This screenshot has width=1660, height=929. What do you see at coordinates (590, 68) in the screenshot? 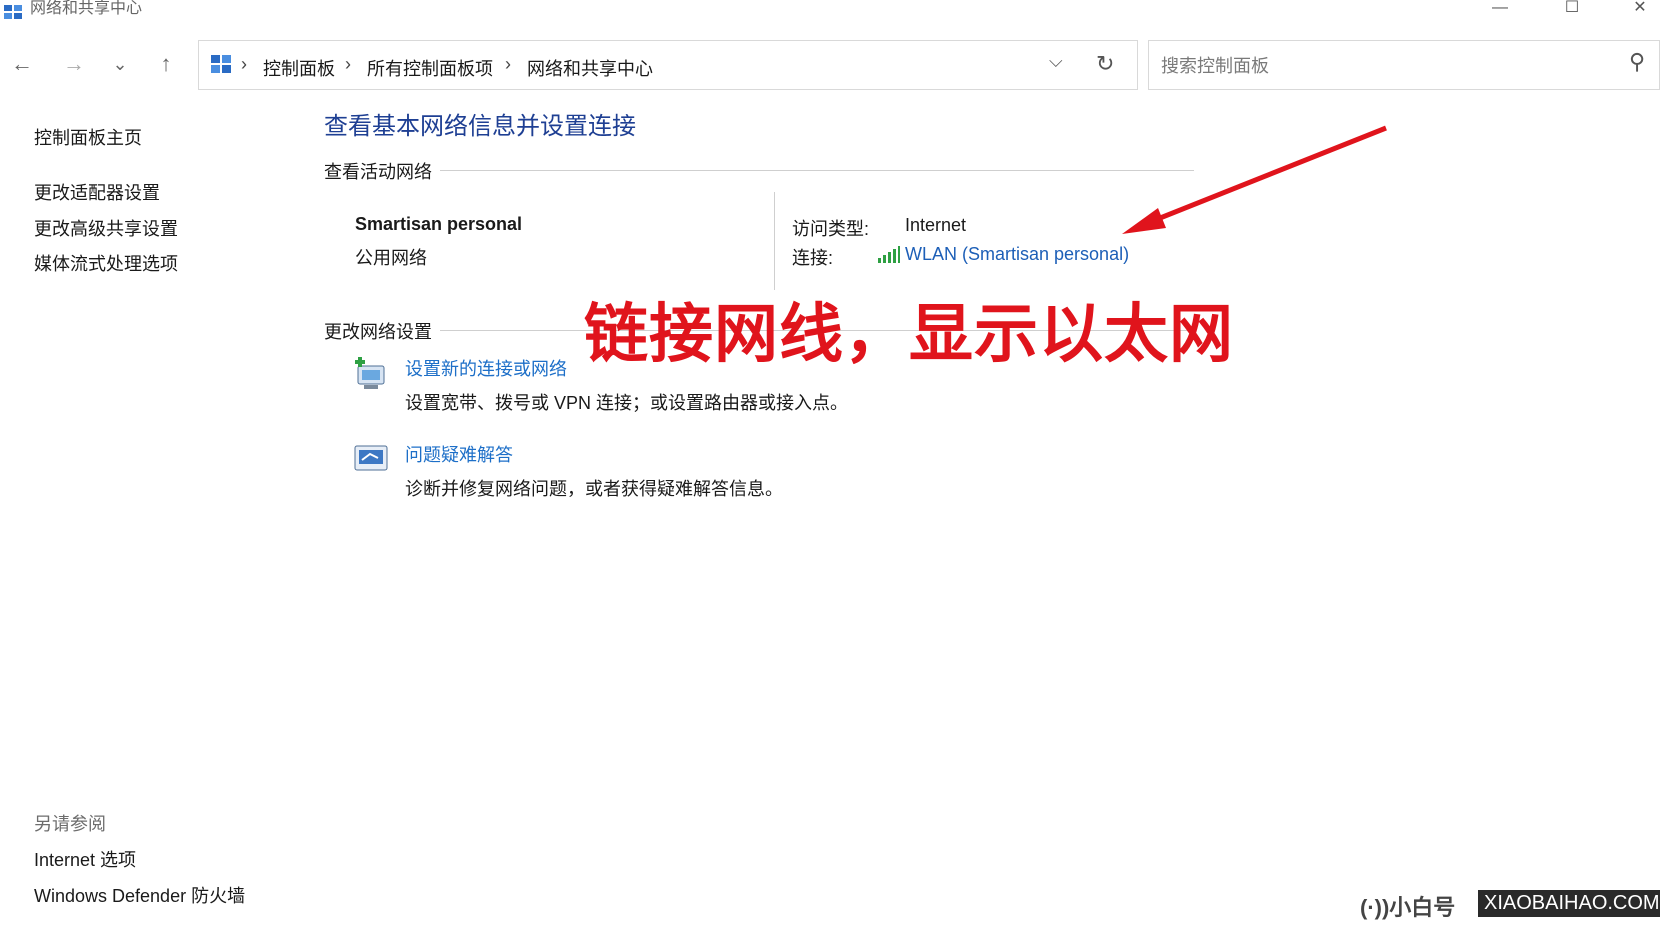
I see `breadcrumb-network-center: 网络和共享中心` at bounding box center [590, 68].